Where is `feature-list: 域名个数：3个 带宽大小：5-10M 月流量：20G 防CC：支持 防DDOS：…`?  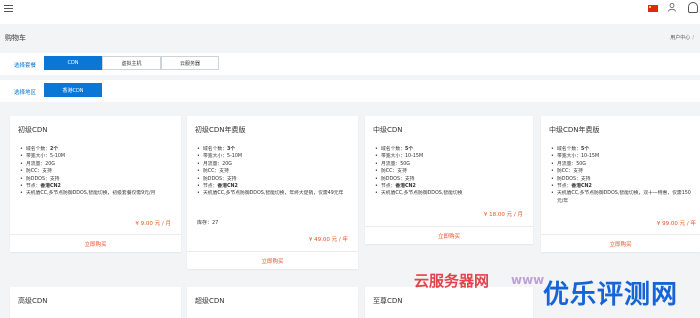
feature-list: 域名个数：3个 带宽大小：5-10M 月流量：20G 防CC：支持 防DDOS：… is located at coordinates (276, 172).